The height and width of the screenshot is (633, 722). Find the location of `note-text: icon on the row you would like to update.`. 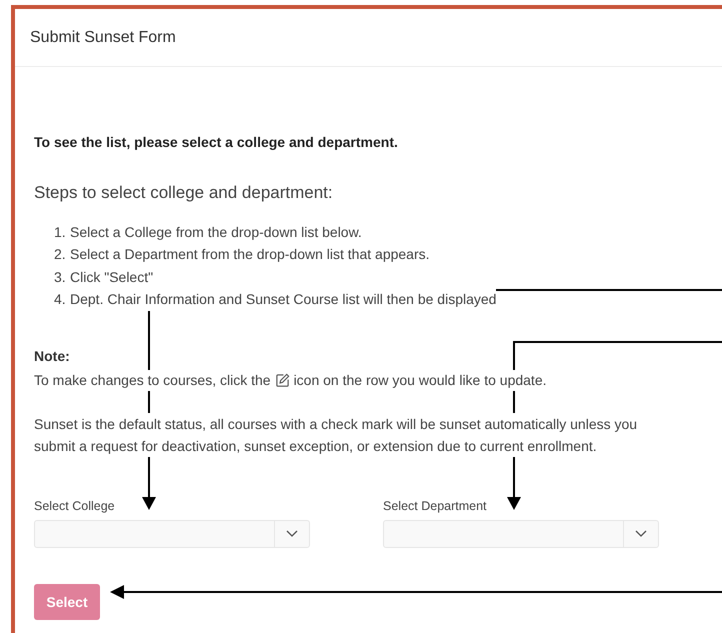

note-text: icon on the row you would like to update. is located at coordinates (420, 380).